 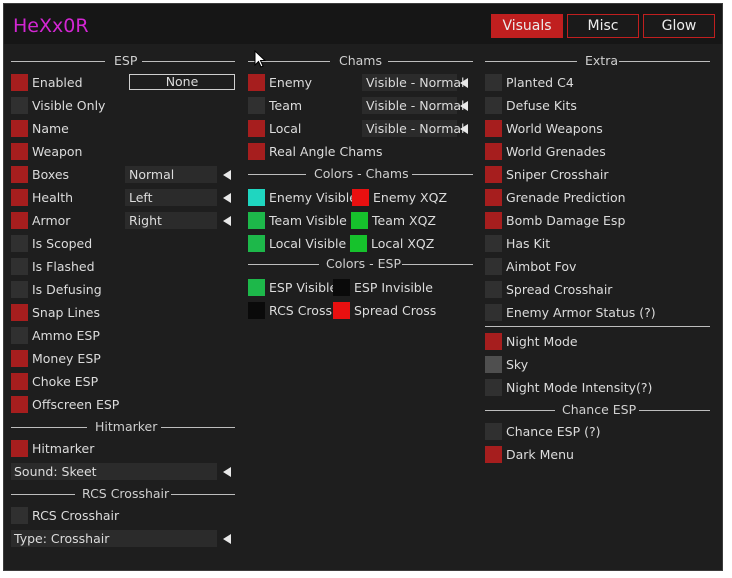 What do you see at coordinates (227, 198) in the screenshot?
I see `health-arrow-icon` at bounding box center [227, 198].